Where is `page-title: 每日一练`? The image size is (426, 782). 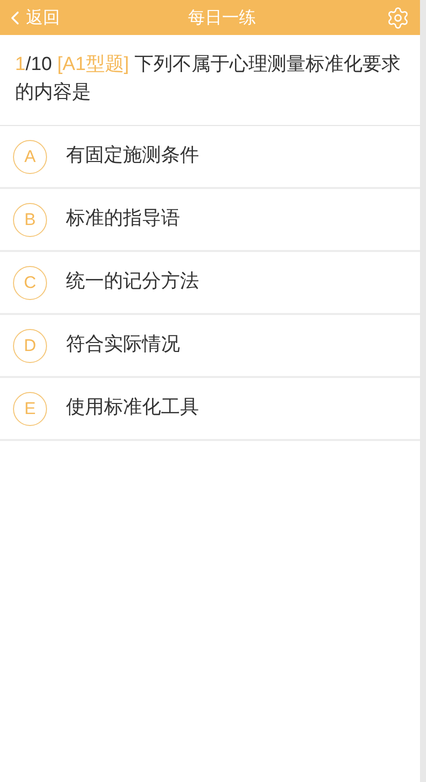 page-title: 每日一练 is located at coordinates (222, 17).